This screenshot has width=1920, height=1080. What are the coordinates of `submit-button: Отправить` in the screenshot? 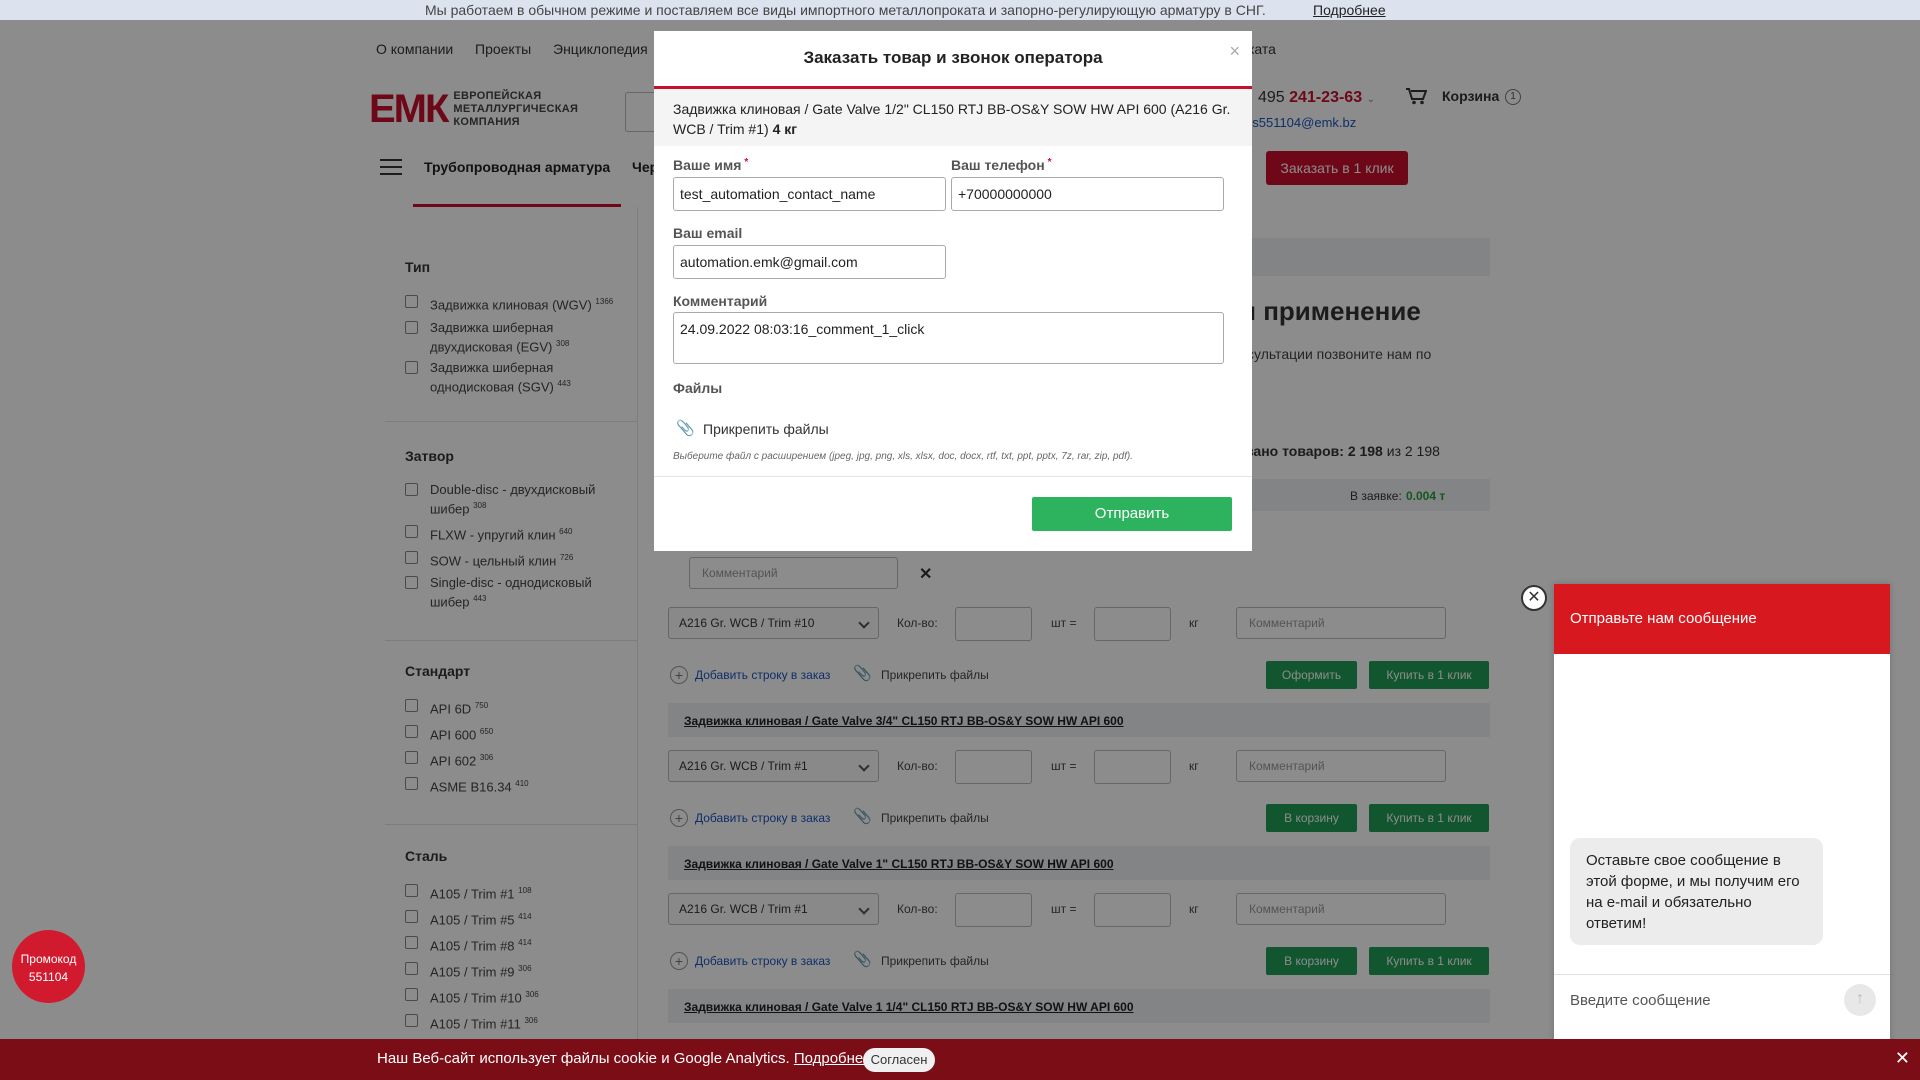 It's located at (1132, 514).